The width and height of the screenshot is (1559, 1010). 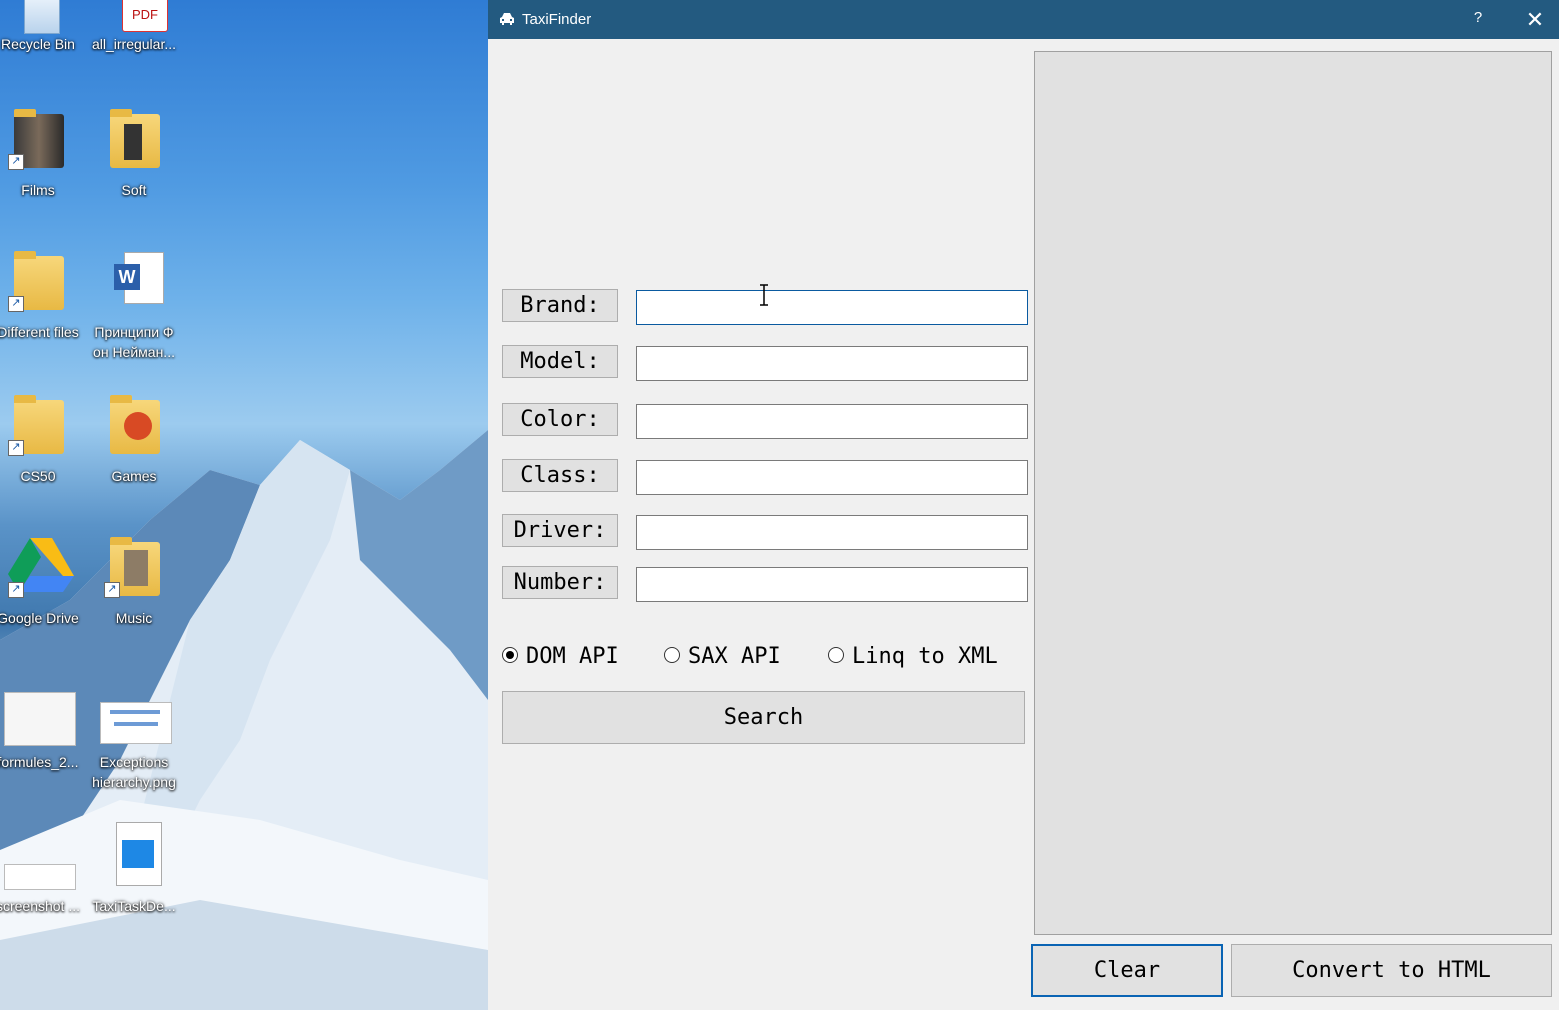 I want to click on desktop-icon-exceptions: Exceptions hierarchy.png, so click(x=134, y=739).